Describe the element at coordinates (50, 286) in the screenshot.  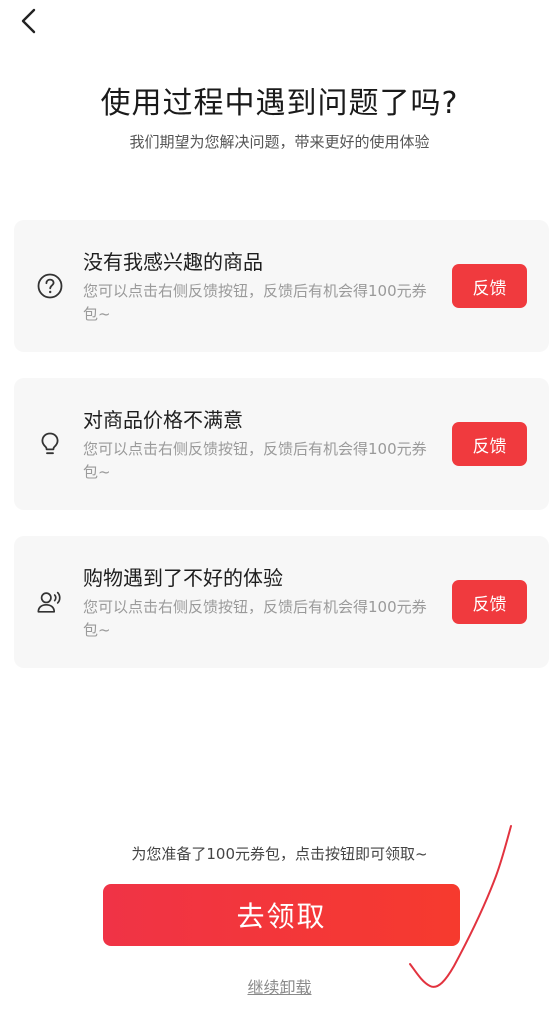
I see `question-circle-icon` at that location.